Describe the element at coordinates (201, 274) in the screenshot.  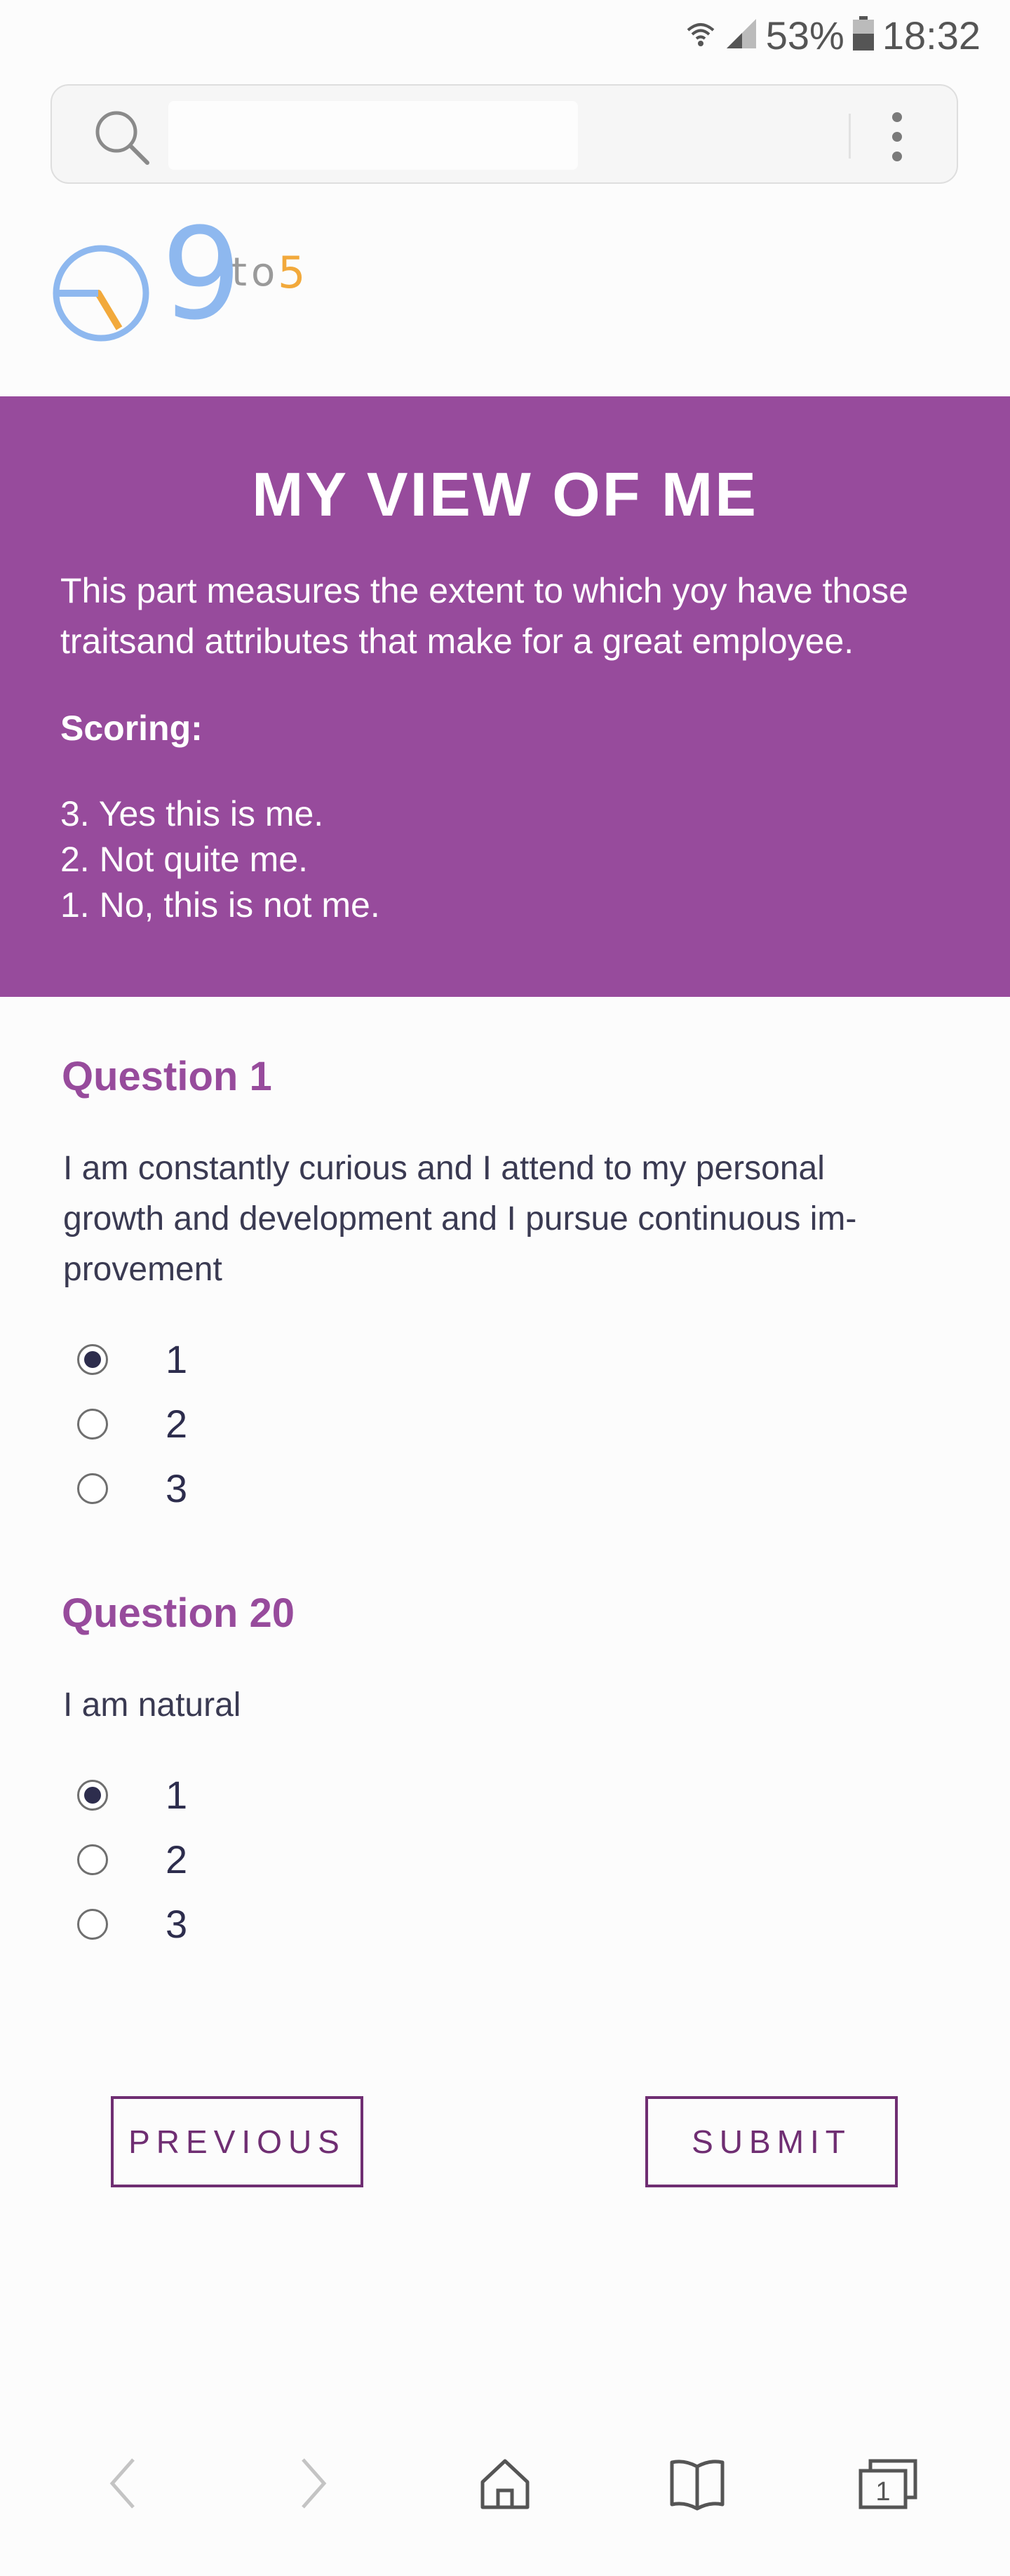
I see `logo-nine: 9` at that location.